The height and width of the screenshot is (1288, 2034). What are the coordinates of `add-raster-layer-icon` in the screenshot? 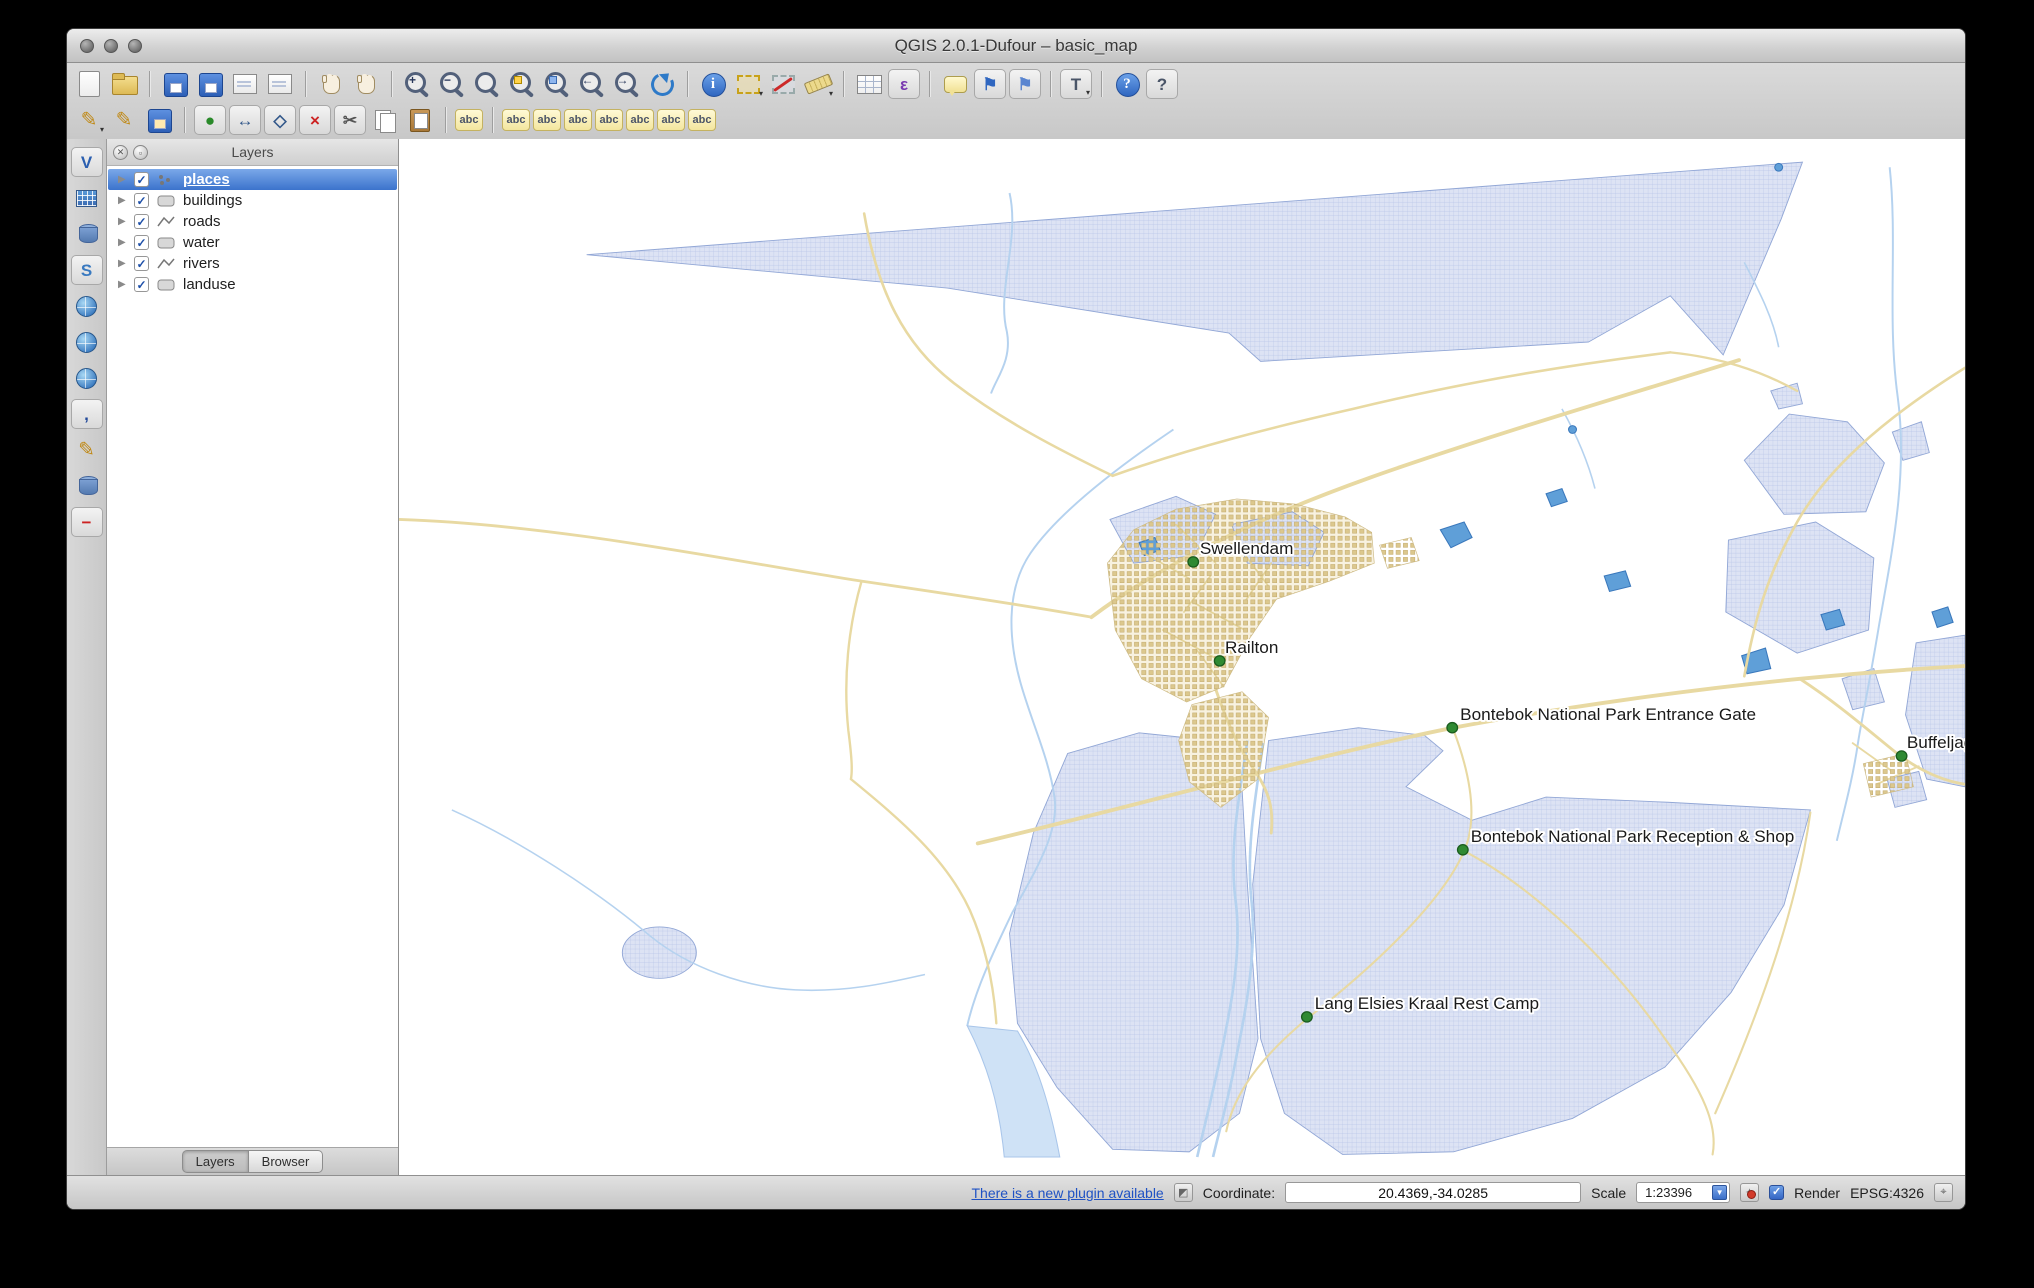 It's located at (87, 198).